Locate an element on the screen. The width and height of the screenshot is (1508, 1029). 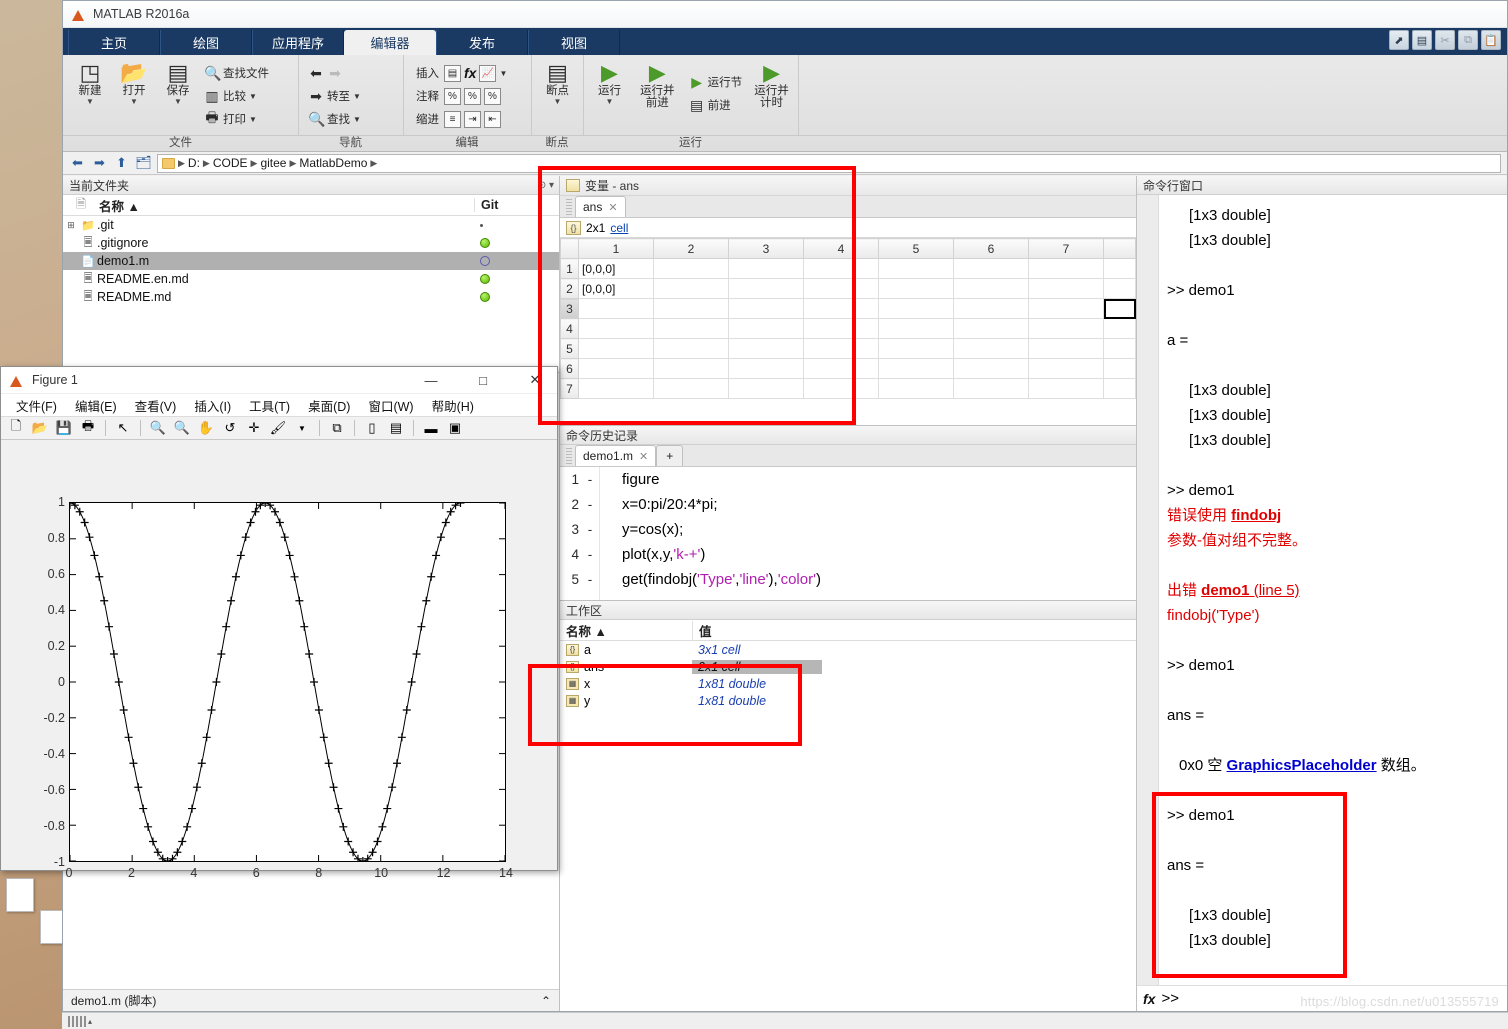
zoom-out-icon: 🔍 is located at coordinates (182, 428).